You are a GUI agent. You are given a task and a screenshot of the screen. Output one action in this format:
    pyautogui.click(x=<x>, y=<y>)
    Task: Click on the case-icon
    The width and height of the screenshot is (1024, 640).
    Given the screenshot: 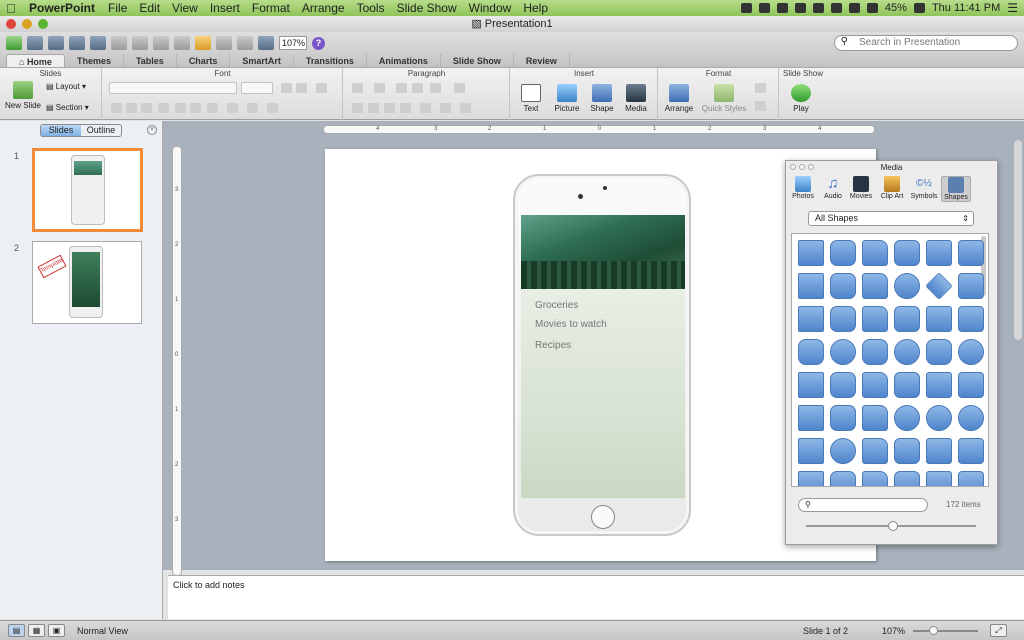 What is the action you would take?
    pyautogui.click(x=212, y=108)
    